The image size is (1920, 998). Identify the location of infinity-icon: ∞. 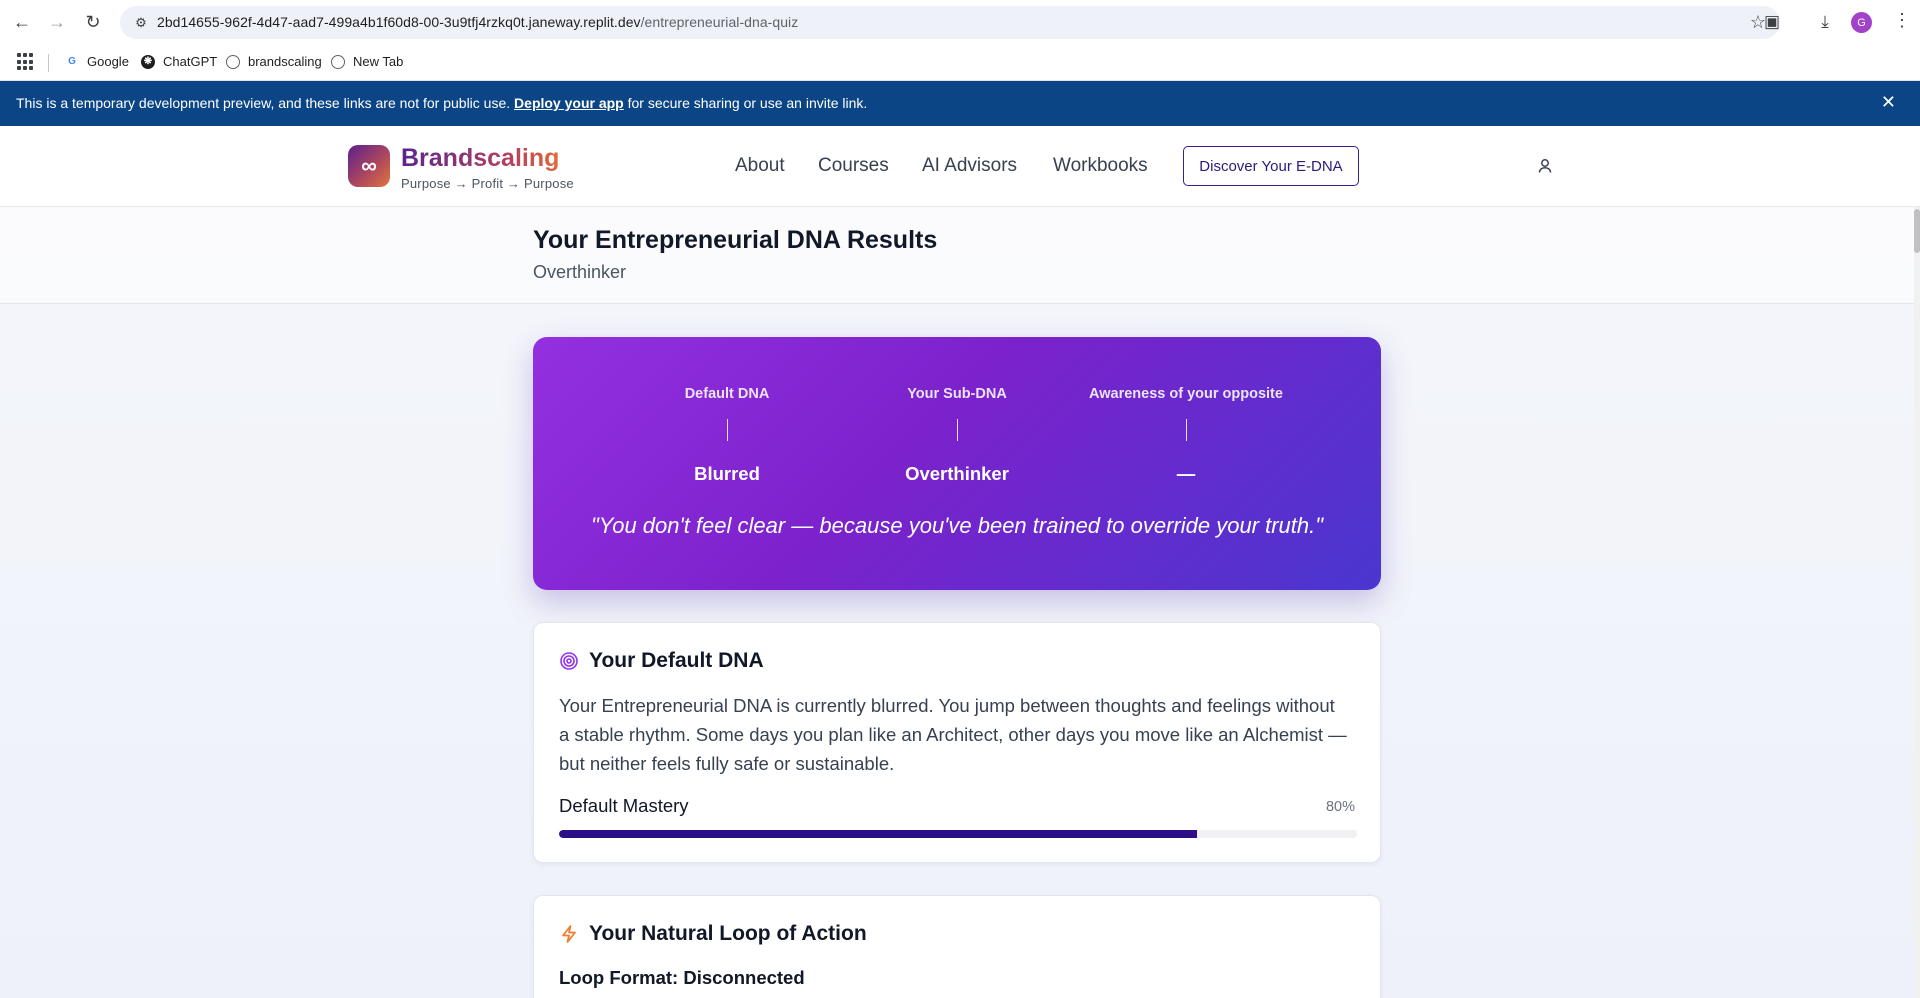
(369, 165).